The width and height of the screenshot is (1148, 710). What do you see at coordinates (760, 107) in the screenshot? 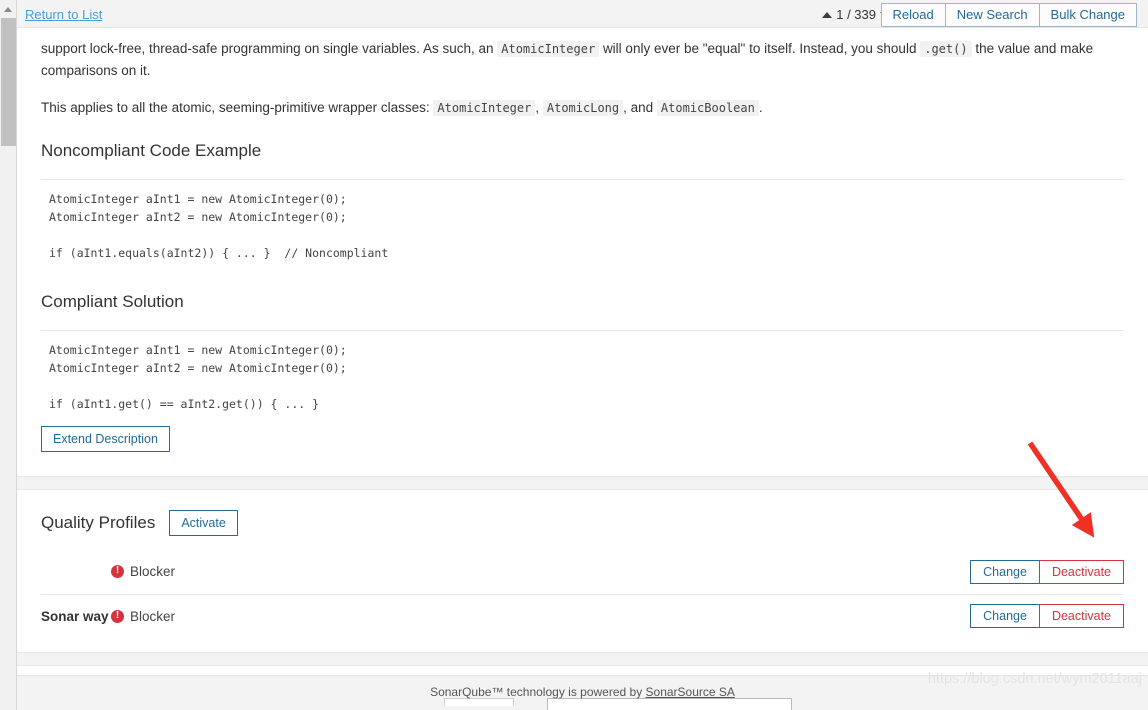
I see `desc-p2-text-3: .` at bounding box center [760, 107].